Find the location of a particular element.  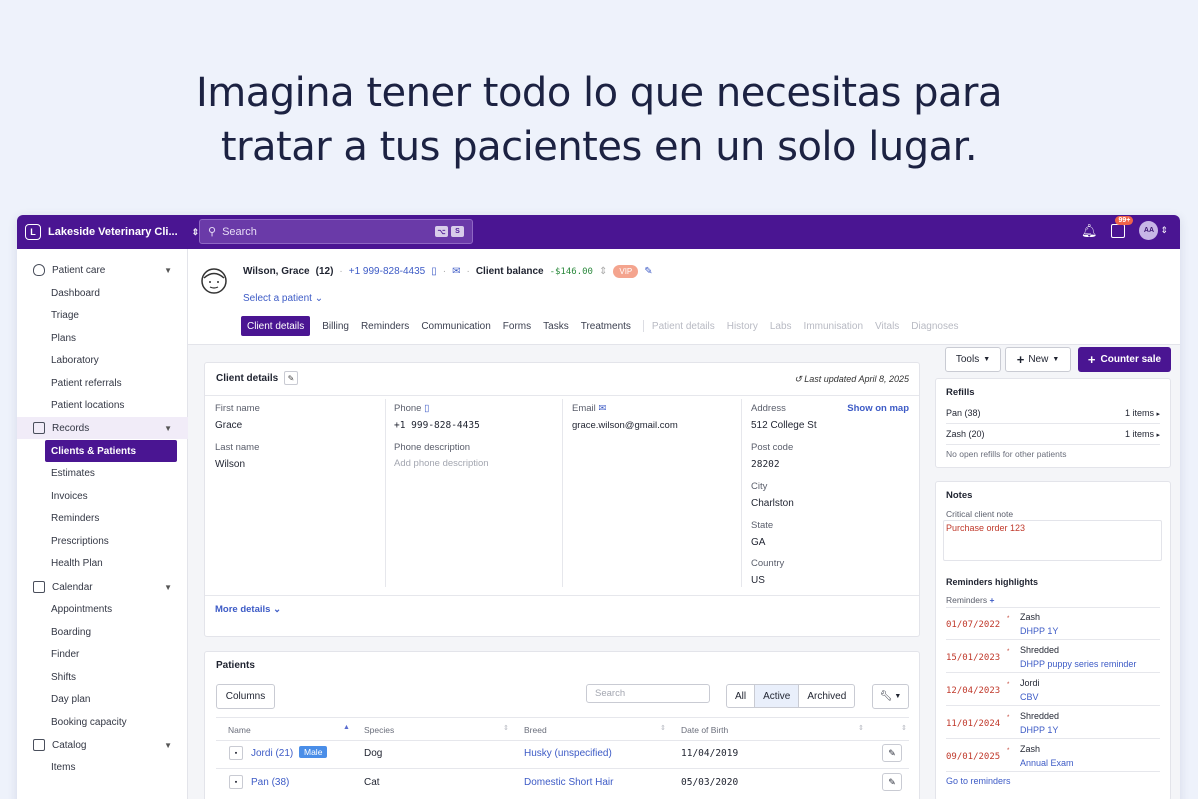

table-tools-button: 🔧︎ ▼ is located at coordinates (890, 696).